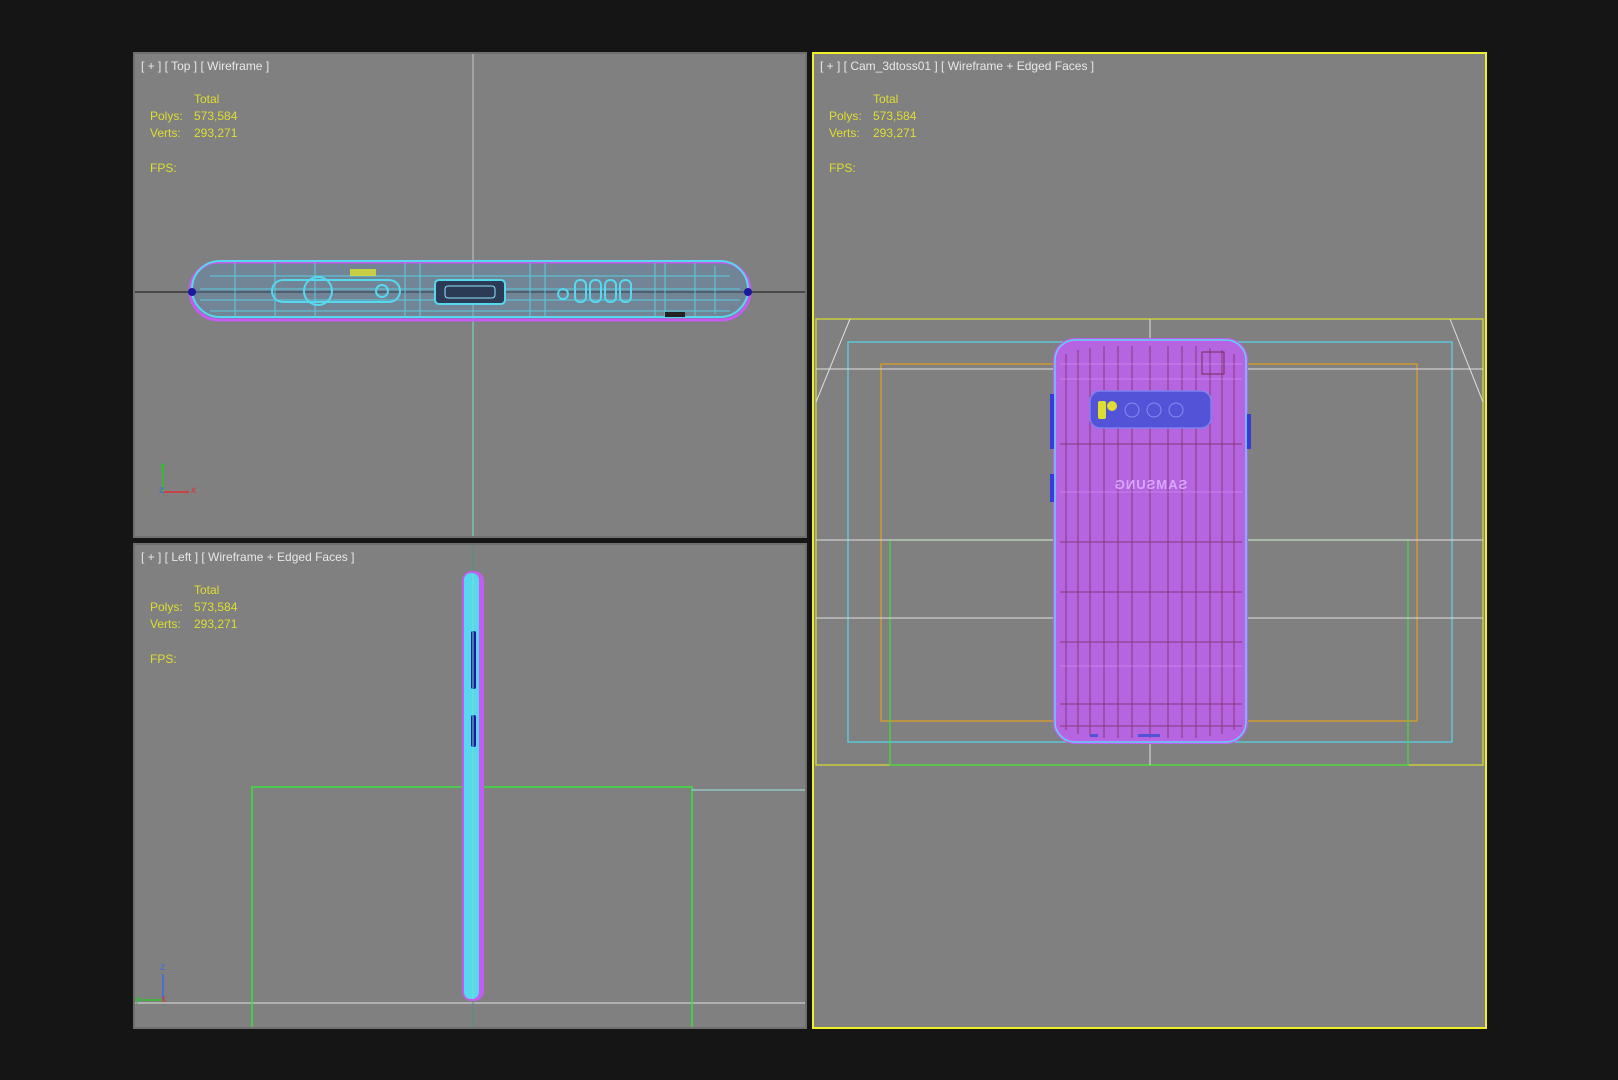  Describe the element at coordinates (151, 987) in the screenshot. I see `axis-gizmo-left` at that location.